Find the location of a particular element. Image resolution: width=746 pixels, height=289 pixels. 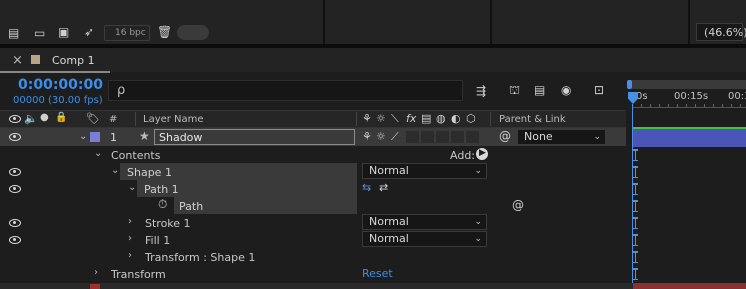

frame-blending-icon: ◉ is located at coordinates (566, 90).